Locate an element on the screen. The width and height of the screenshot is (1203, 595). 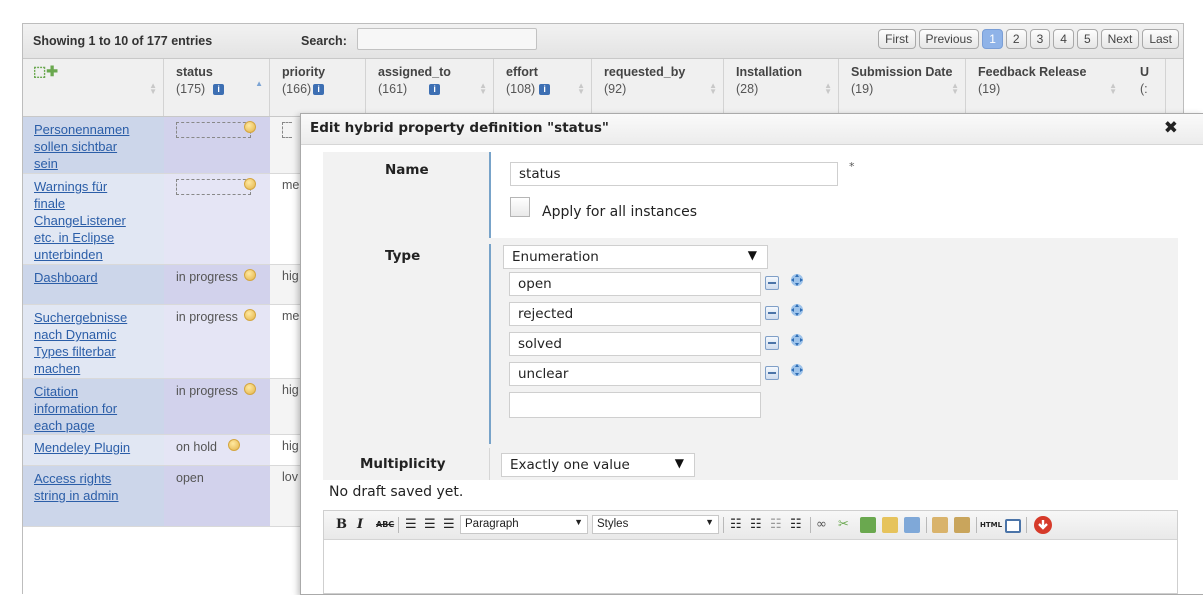
name-input: status is located at coordinates (674, 174).